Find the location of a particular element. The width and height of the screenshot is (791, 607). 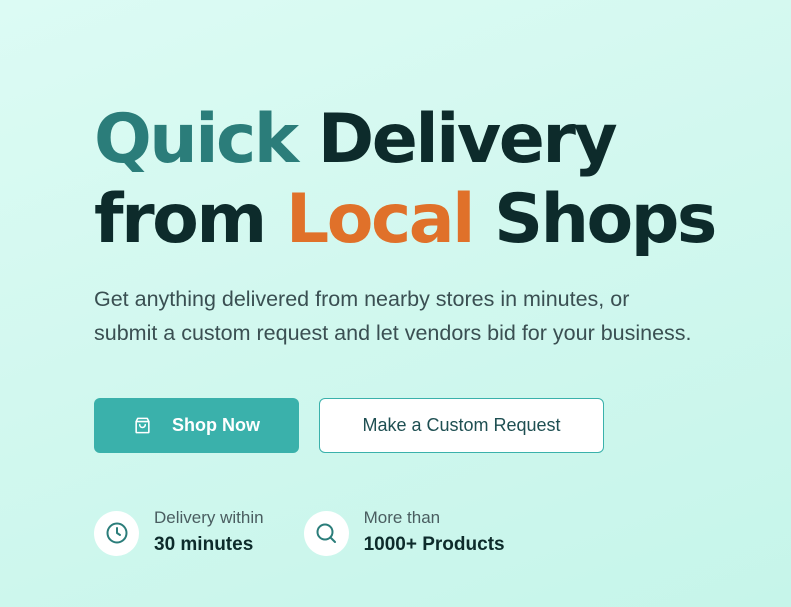

feature-text: Delivery within 30 minutes is located at coordinates (209, 533).